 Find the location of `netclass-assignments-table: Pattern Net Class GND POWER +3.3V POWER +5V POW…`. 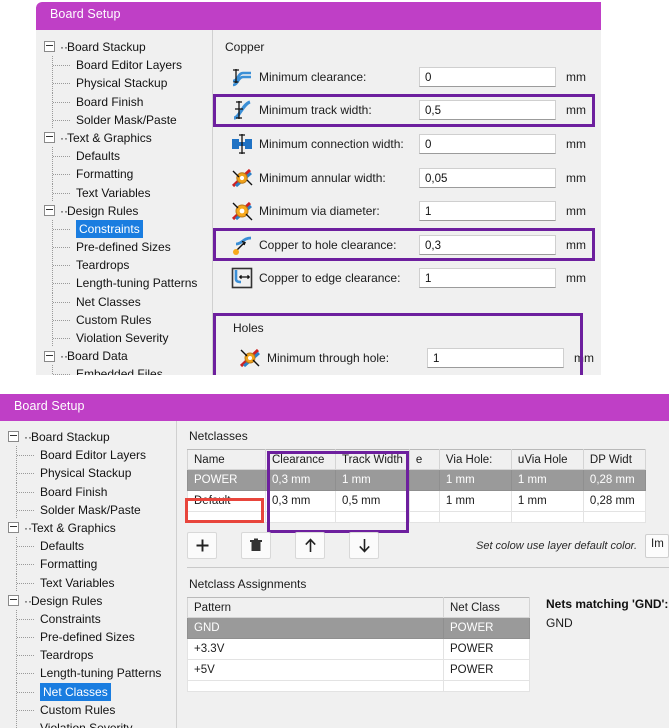

netclass-assignments-table: Pattern Net Class GND POWER +3.3V POWER +5V POW… is located at coordinates (358, 644).